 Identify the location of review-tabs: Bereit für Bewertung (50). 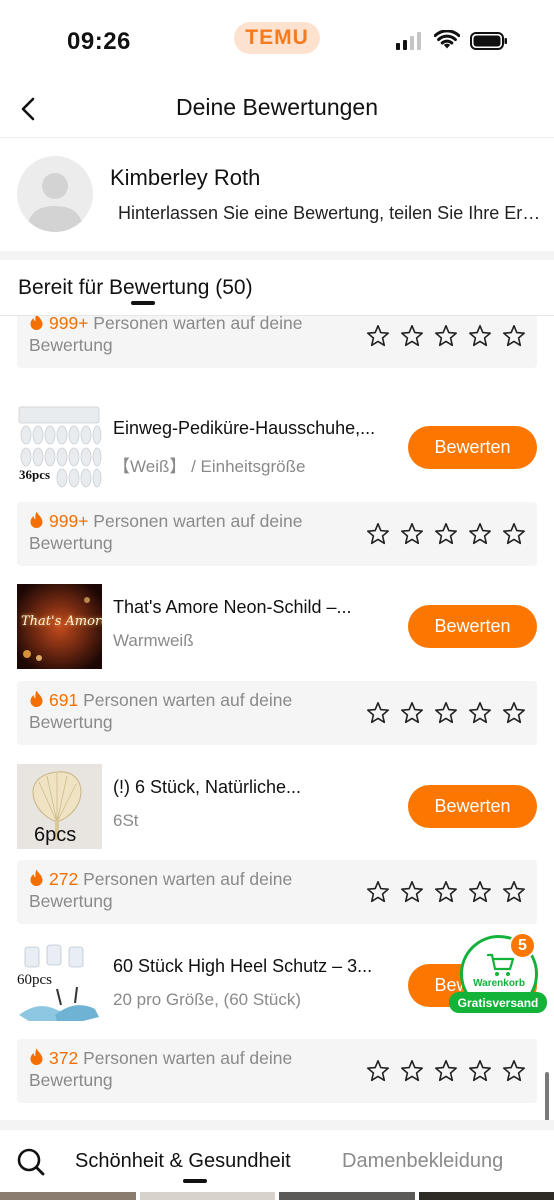
(277, 288).